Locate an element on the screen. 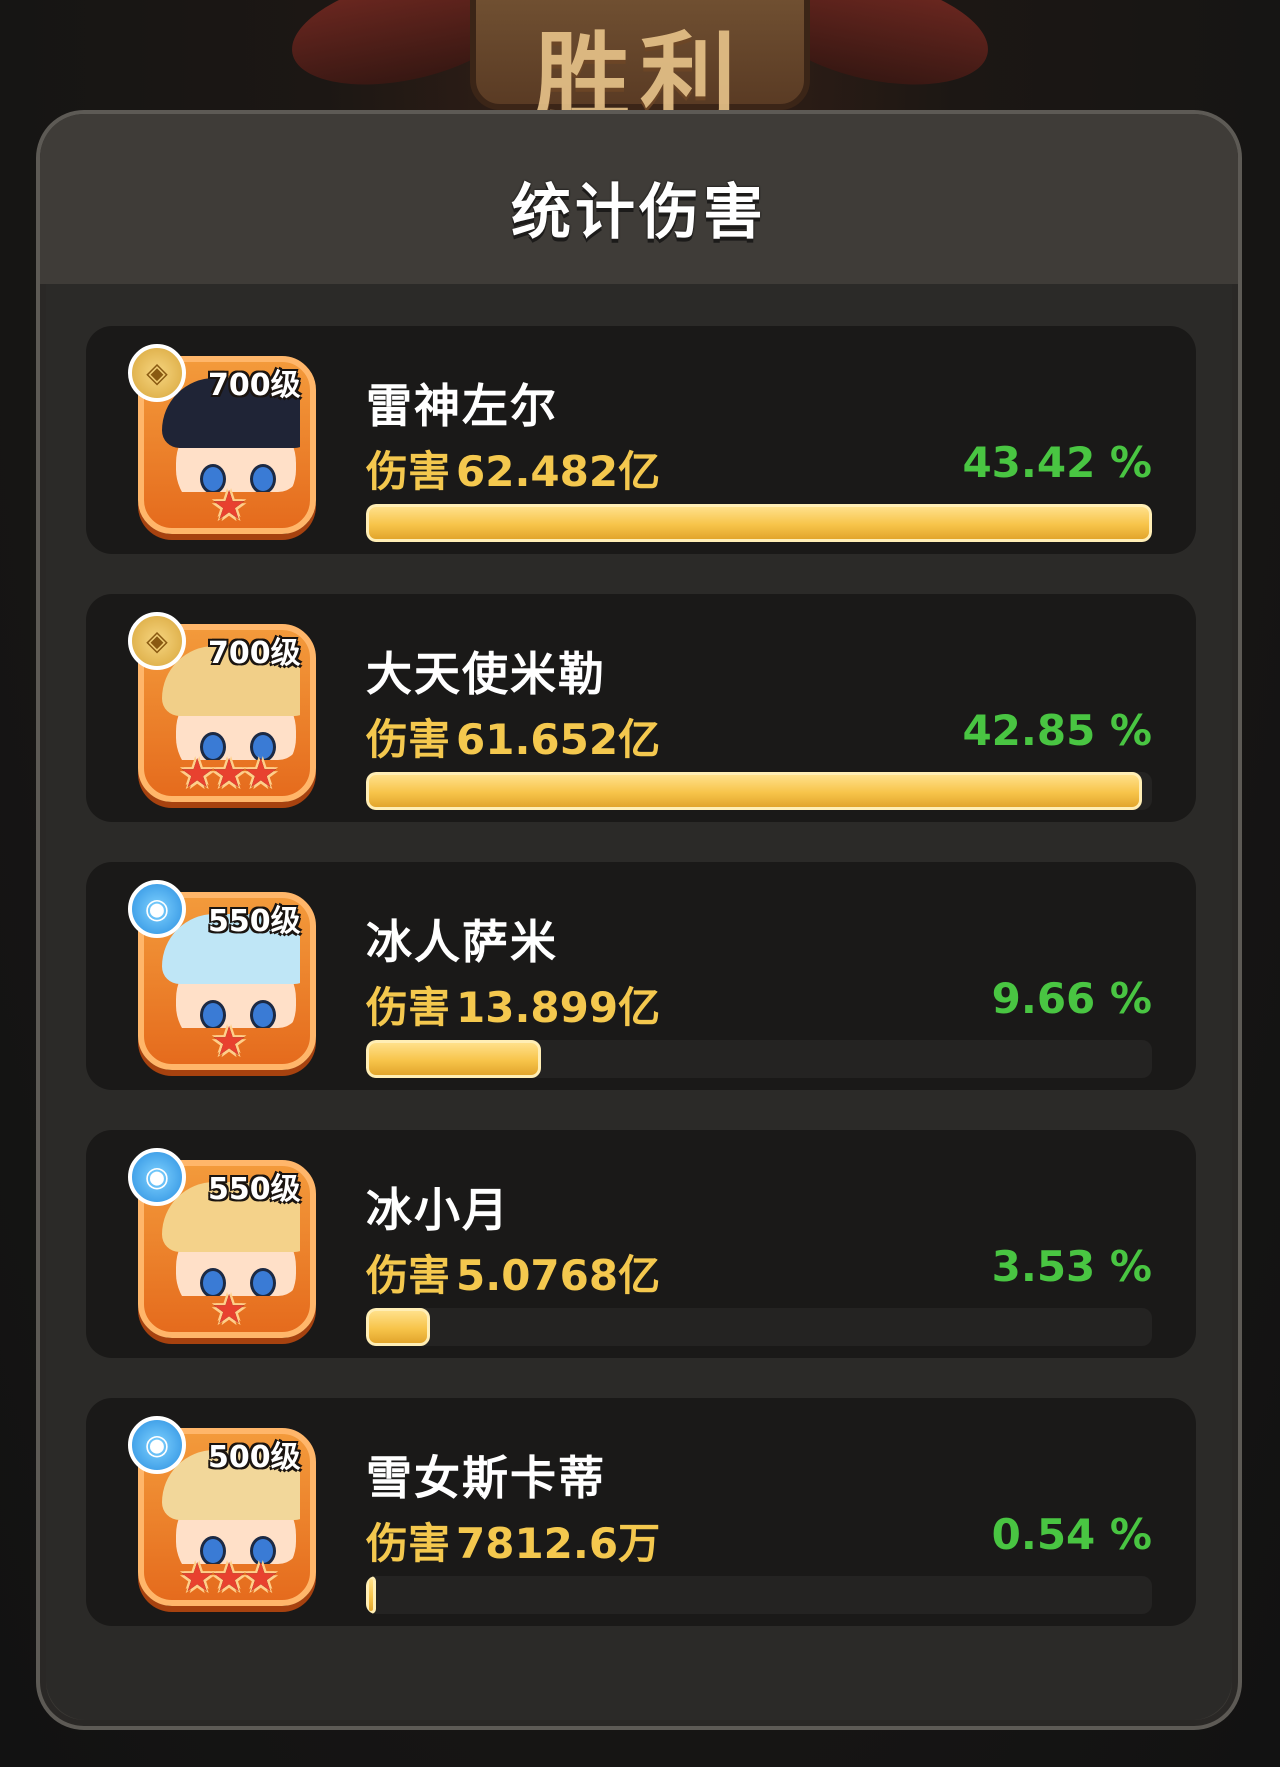 Image resolution: width=1280 pixels, height=1767 pixels. hero-name: 雪女斯卡蒂 is located at coordinates (486, 1478).